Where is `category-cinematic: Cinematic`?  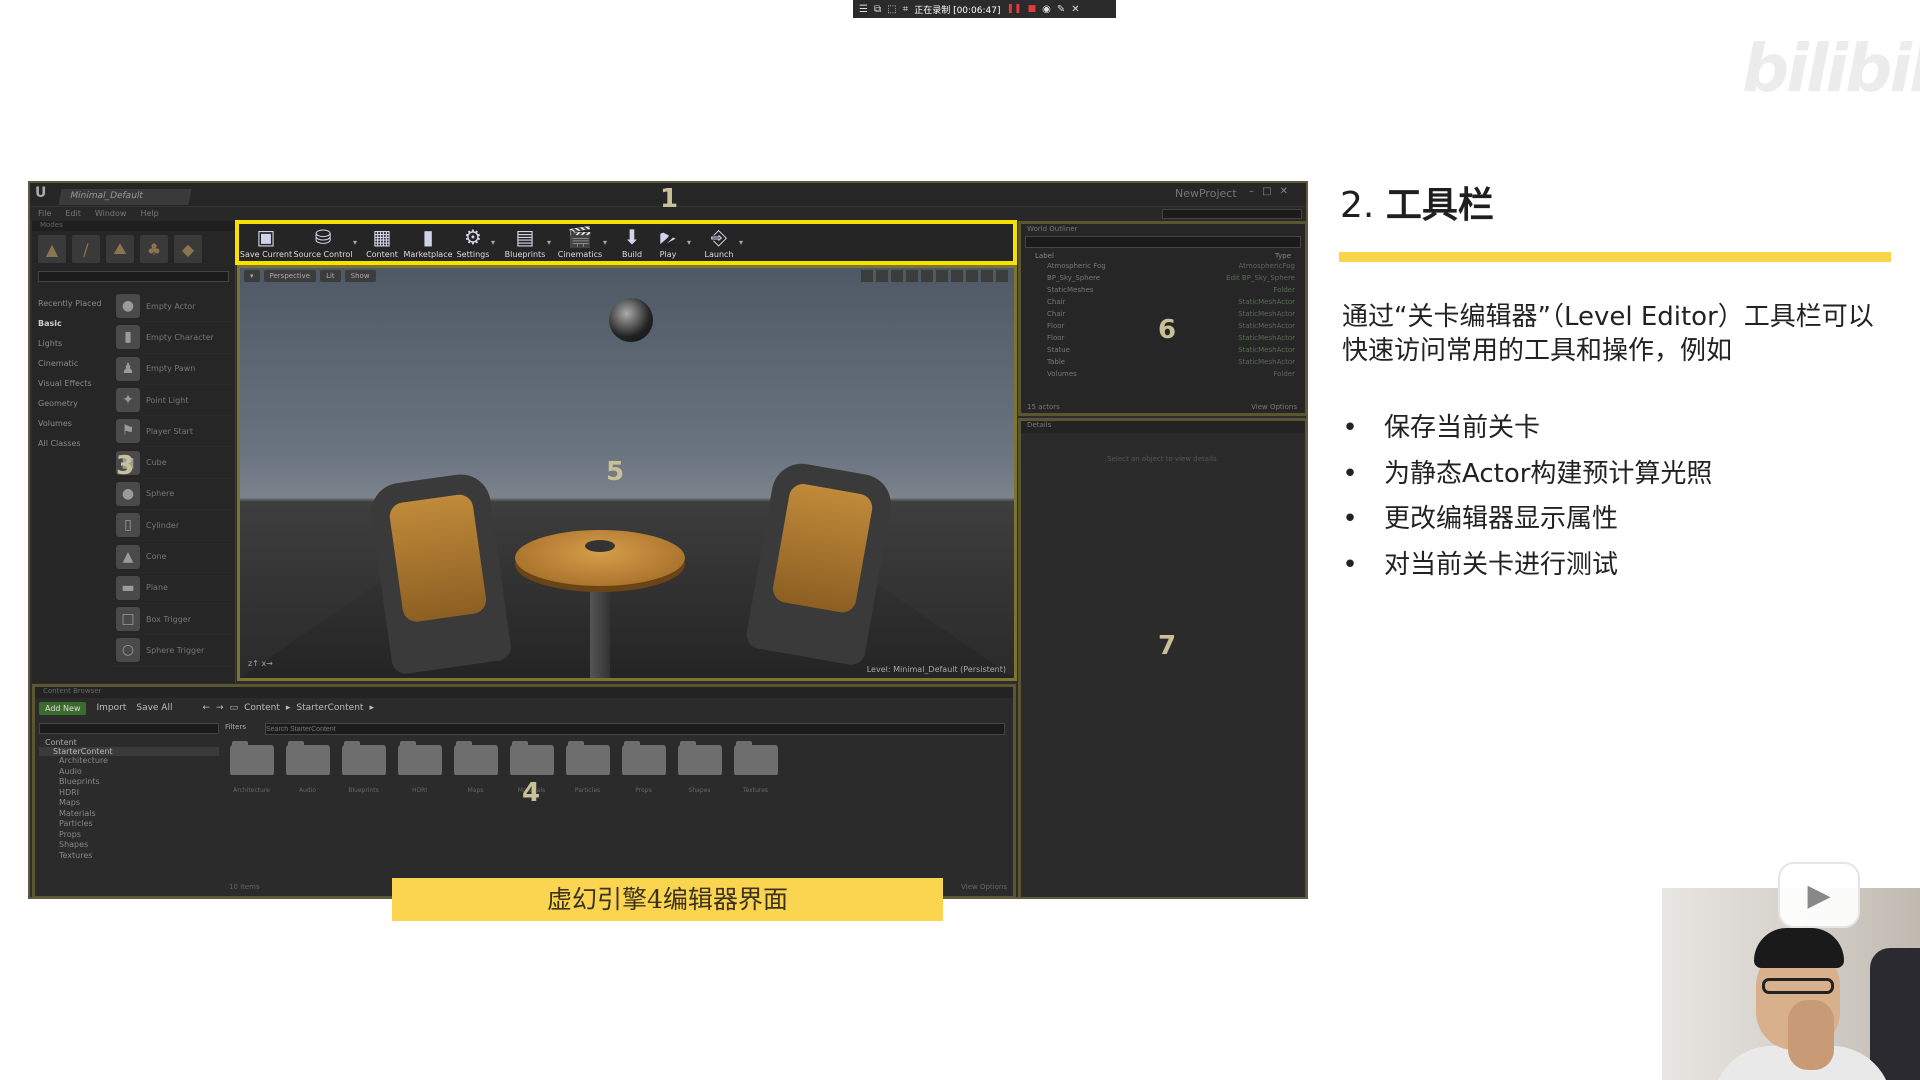 category-cinematic: Cinematic is located at coordinates (71, 364).